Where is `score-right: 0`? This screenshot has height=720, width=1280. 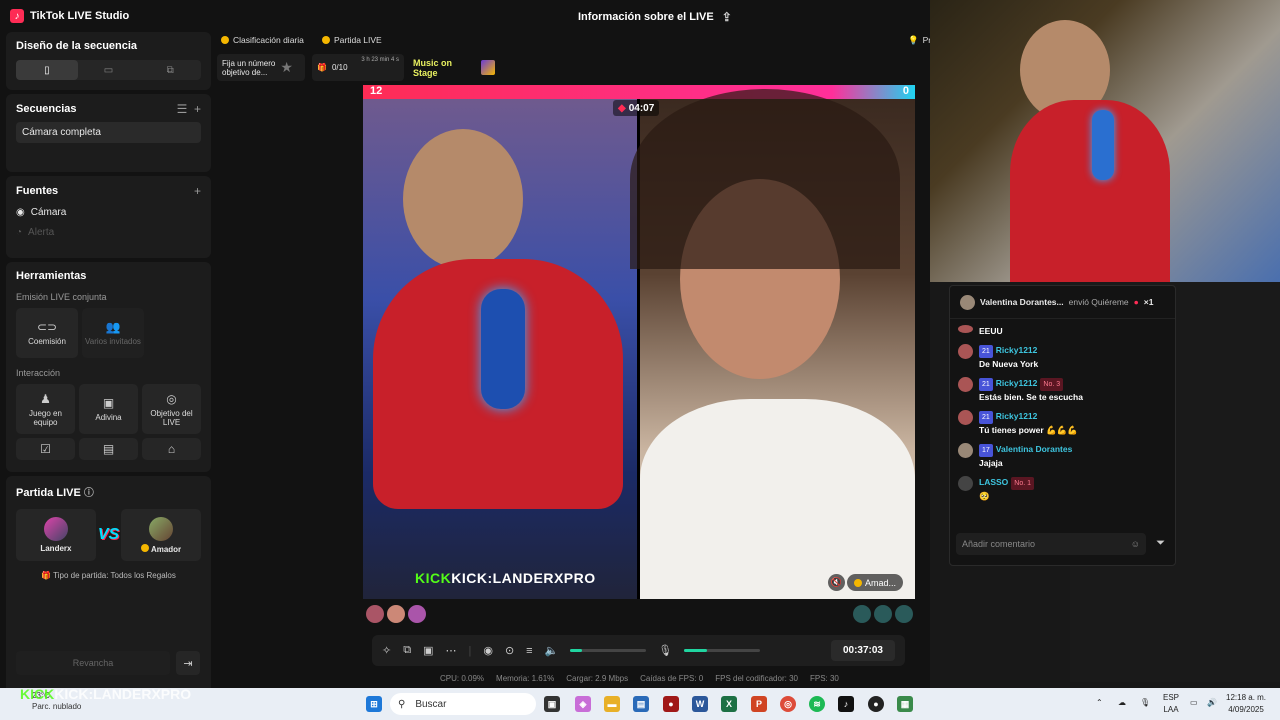 score-right: 0 is located at coordinates (905, 91).